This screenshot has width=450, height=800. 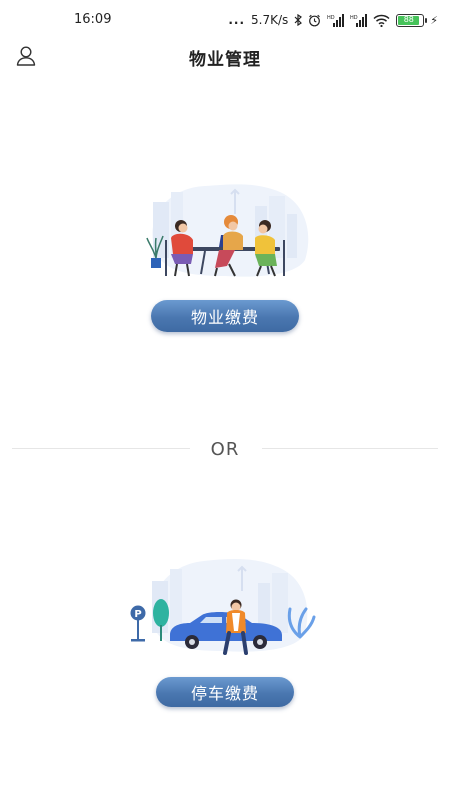 What do you see at coordinates (315, 20) in the screenshot?
I see `alarm-icon` at bounding box center [315, 20].